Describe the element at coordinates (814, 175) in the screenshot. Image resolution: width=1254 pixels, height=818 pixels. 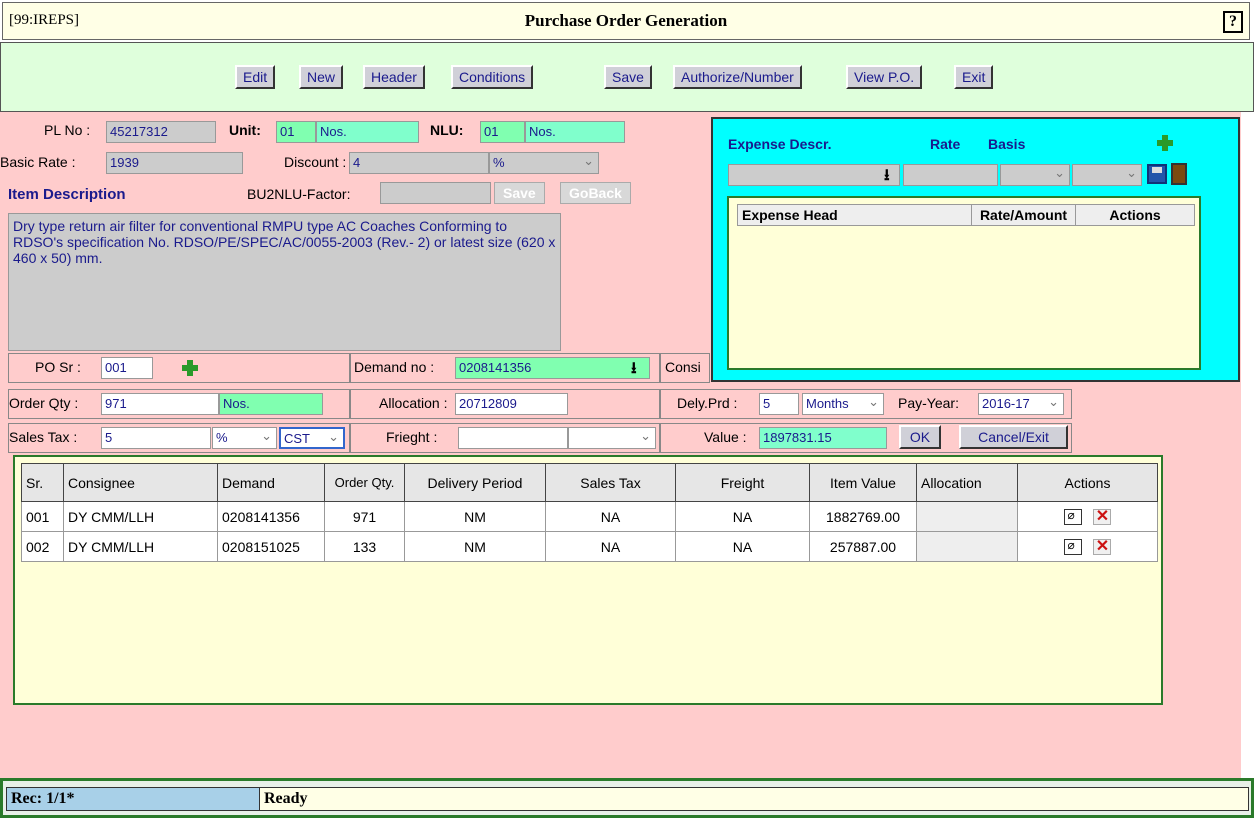
I see `expense-descr-field` at that location.